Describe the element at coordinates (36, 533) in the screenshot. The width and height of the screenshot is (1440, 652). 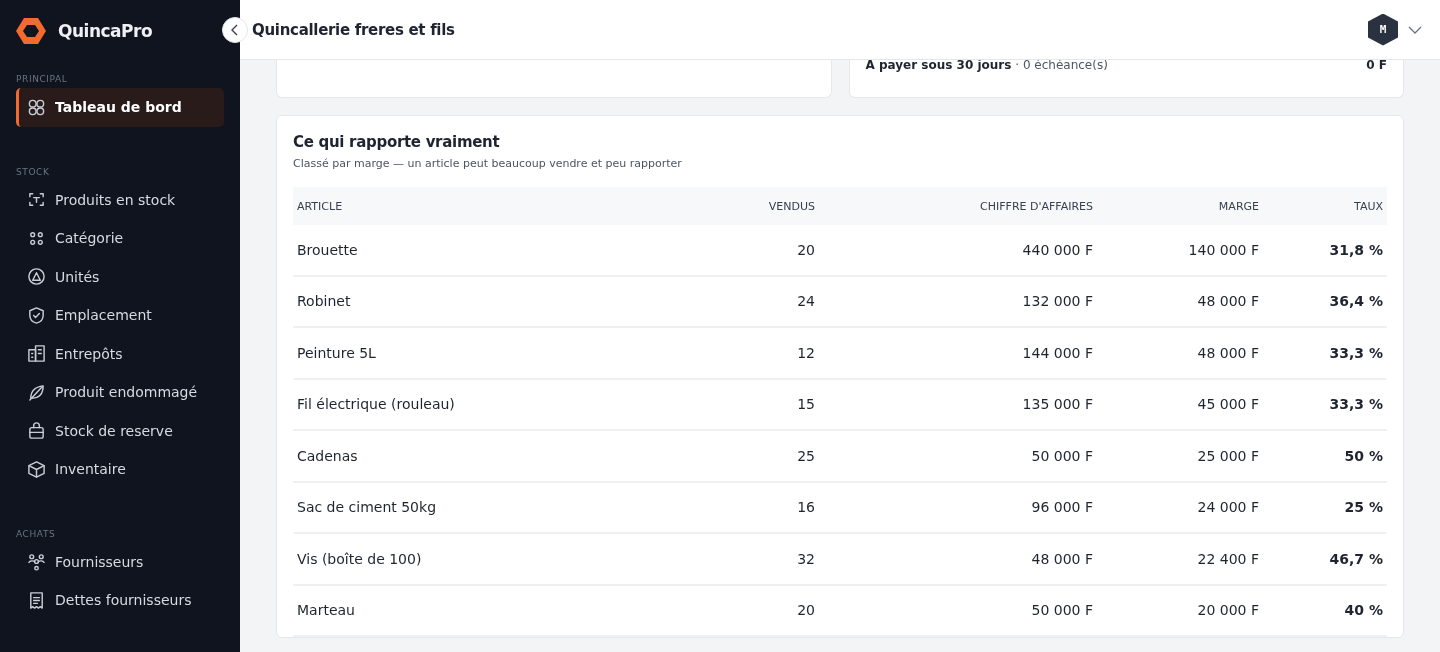
I see `section-label: ACHATS` at that location.